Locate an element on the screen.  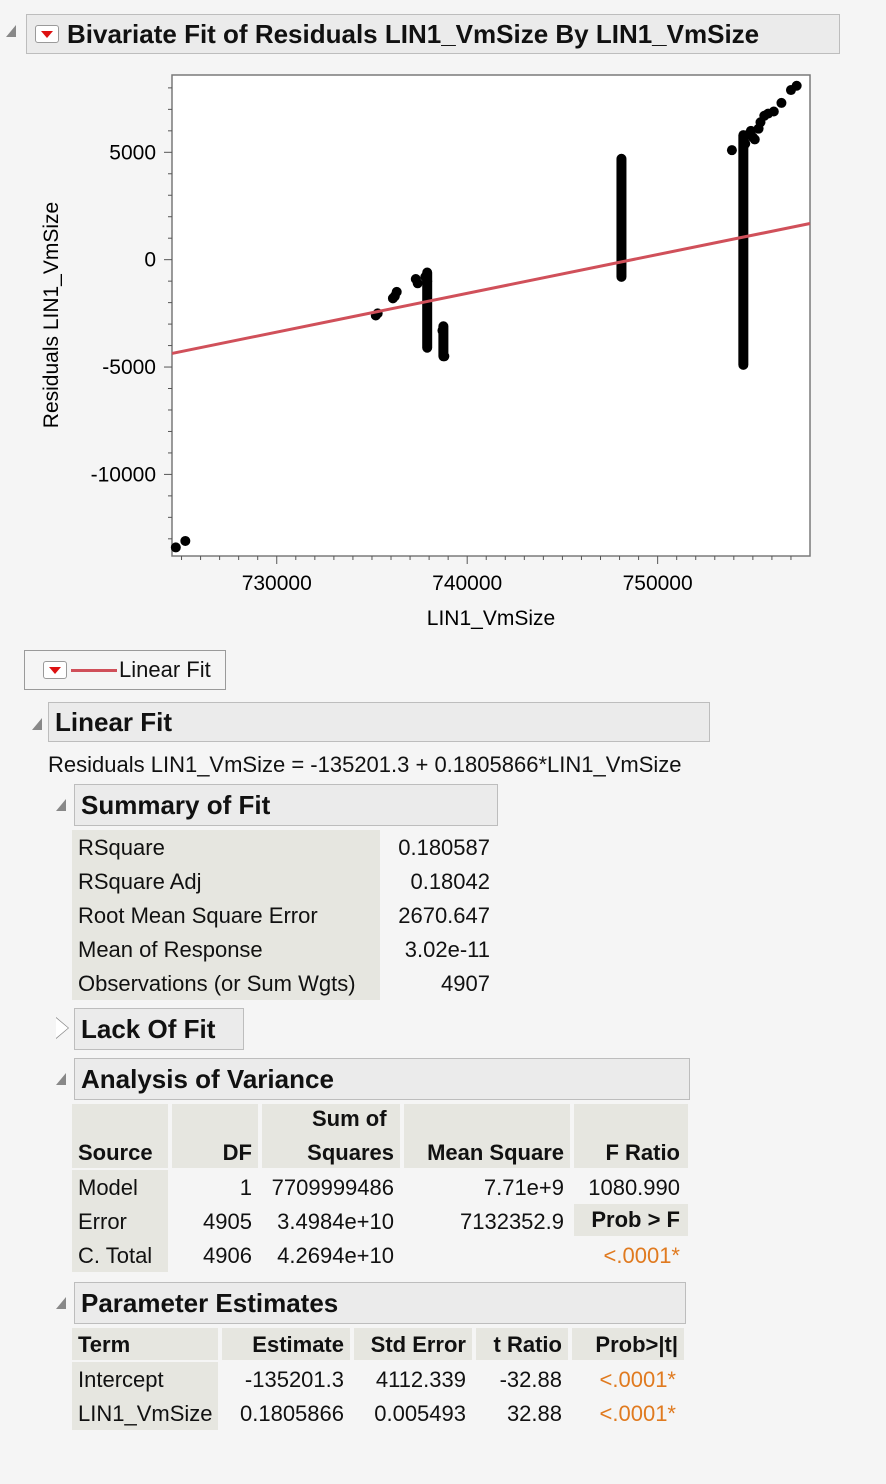
anova-row-ss: 3.4984e+10 is located at coordinates (335, 1221).